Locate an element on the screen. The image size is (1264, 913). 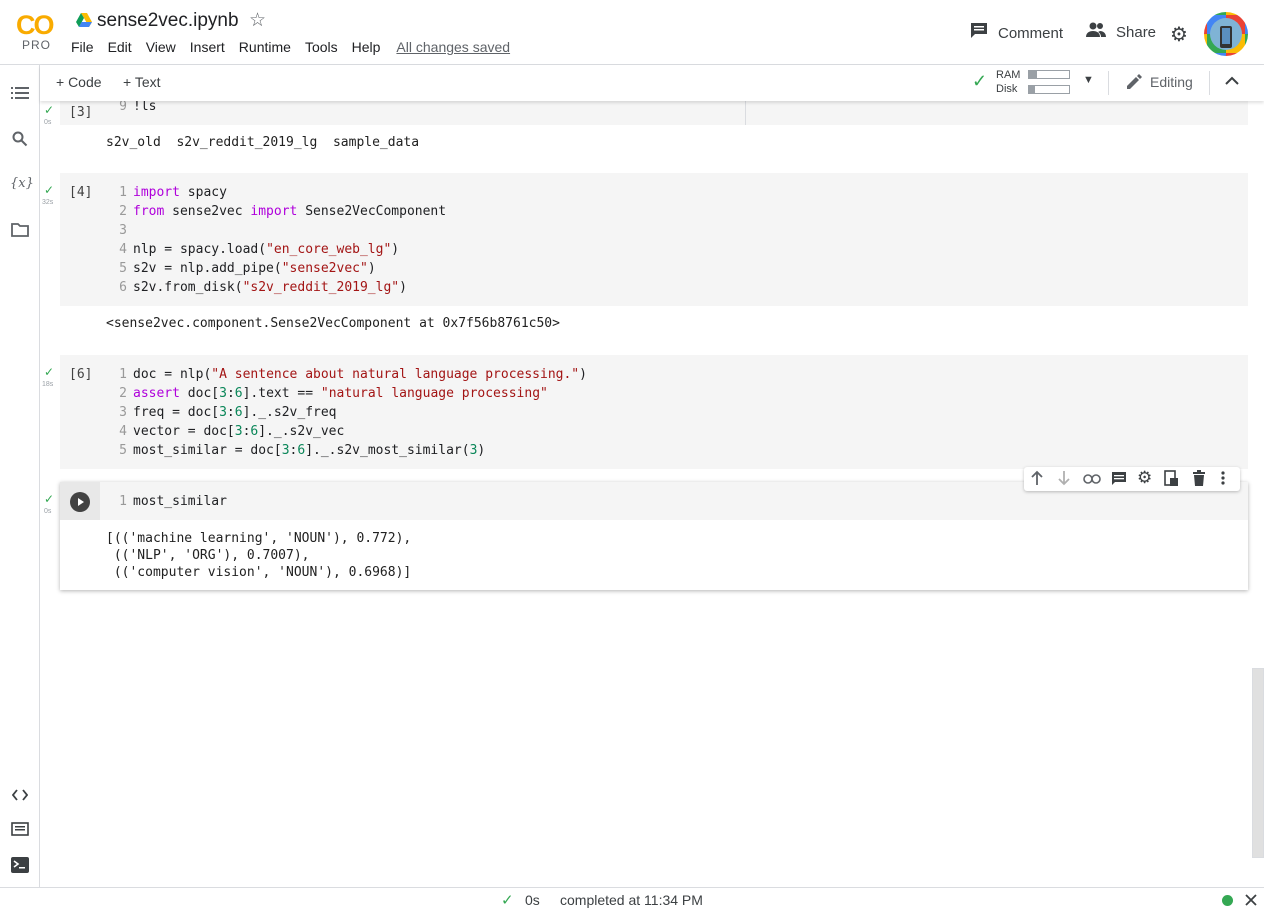
mirror-cell-icon is located at coordinates (1171, 481).